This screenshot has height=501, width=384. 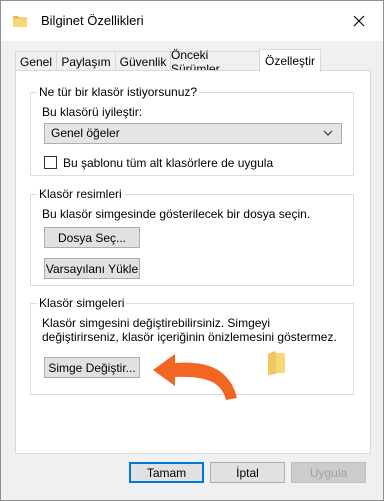 I want to click on close-button, so click(x=359, y=21).